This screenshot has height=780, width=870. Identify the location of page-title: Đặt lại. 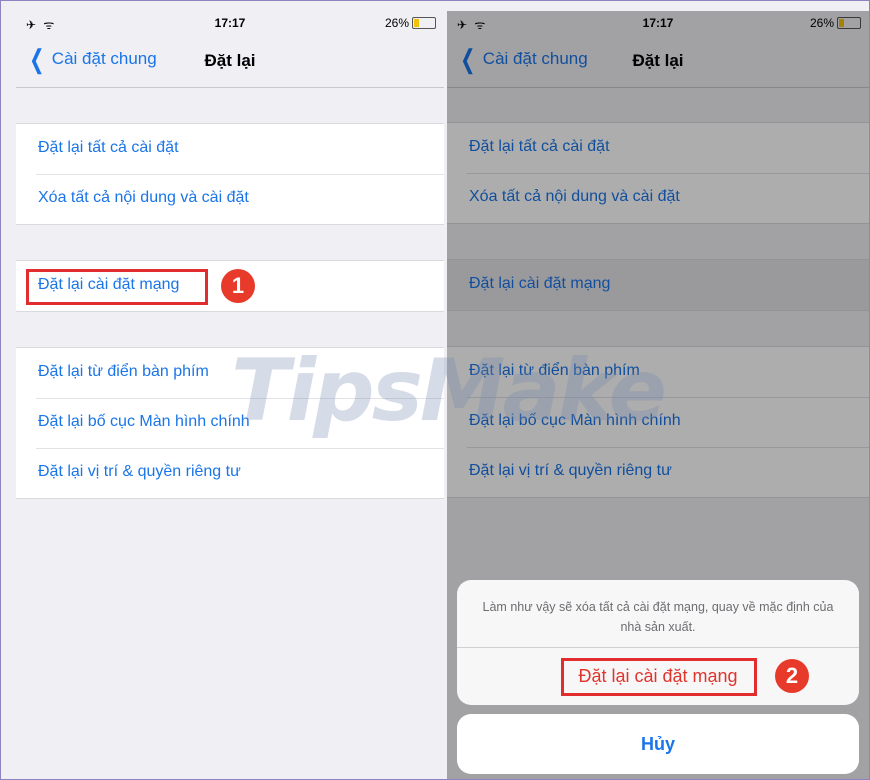
(230, 60).